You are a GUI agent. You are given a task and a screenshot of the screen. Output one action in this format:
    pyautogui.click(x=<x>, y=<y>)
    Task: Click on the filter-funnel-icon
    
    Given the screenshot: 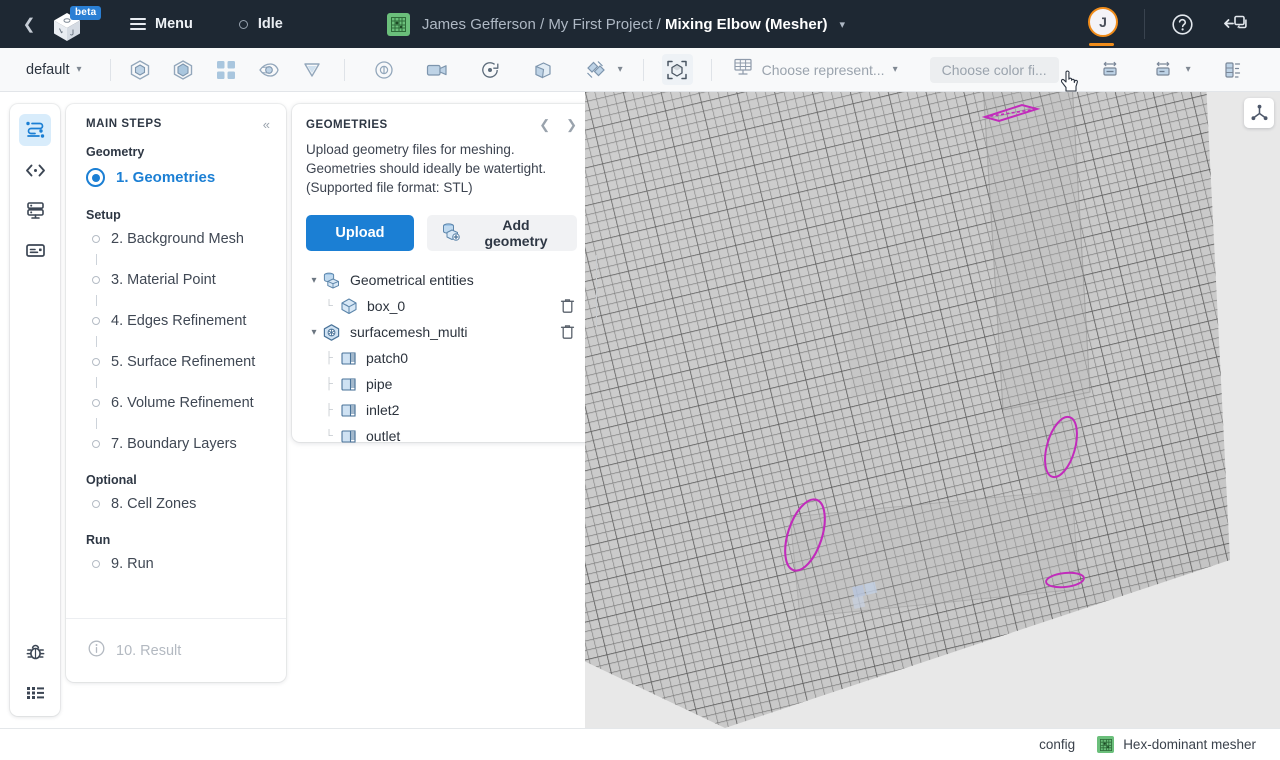 What is the action you would take?
    pyautogui.click(x=312, y=69)
    